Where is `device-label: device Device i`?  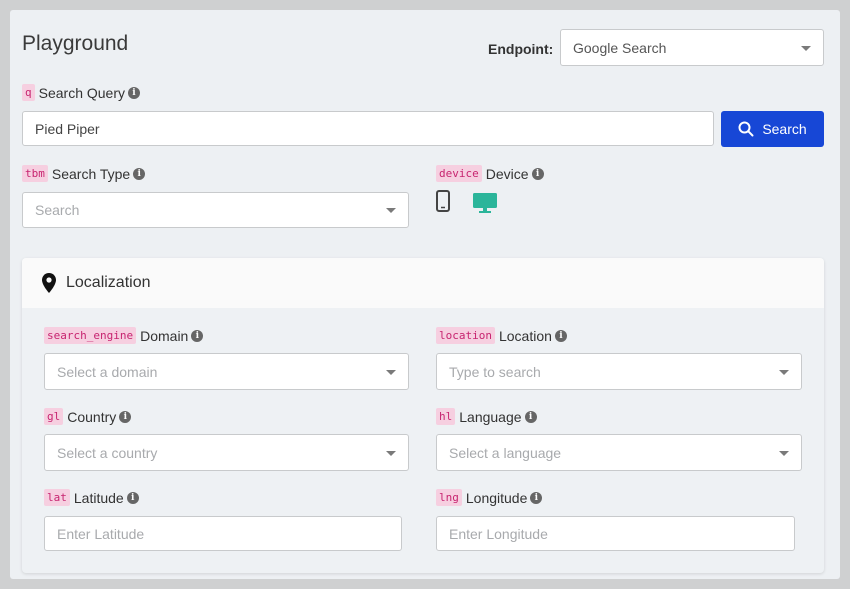 device-label: device Device i is located at coordinates (490, 173).